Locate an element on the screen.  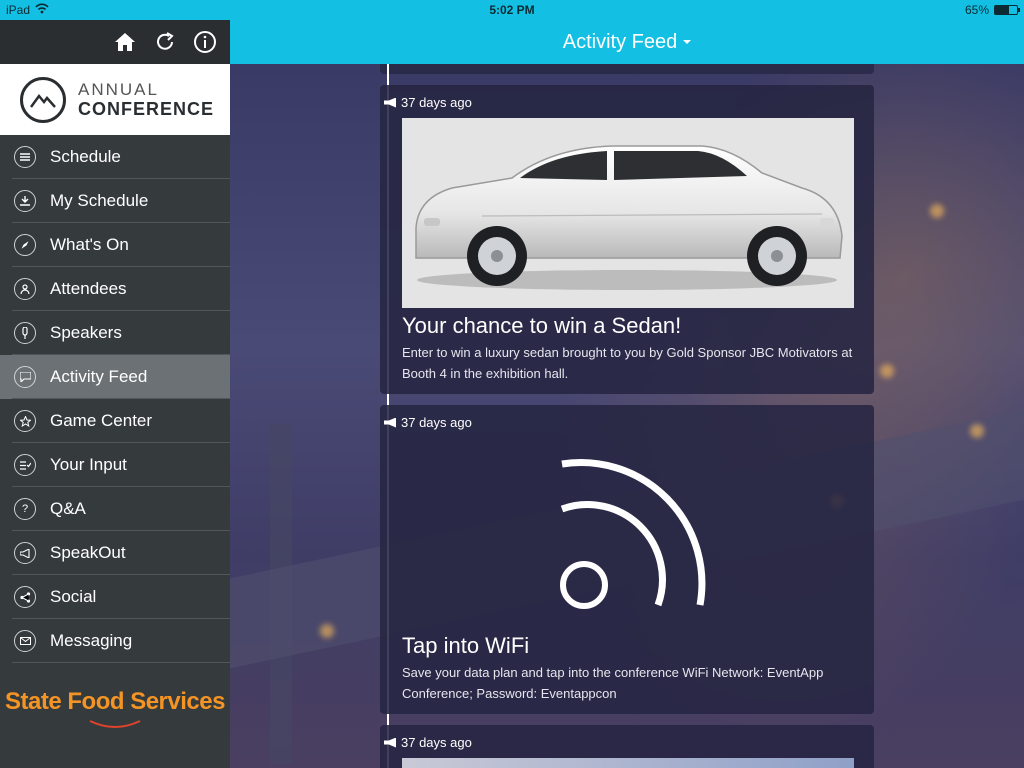
header-bar: Activity Feed is located at coordinates (627, 42).